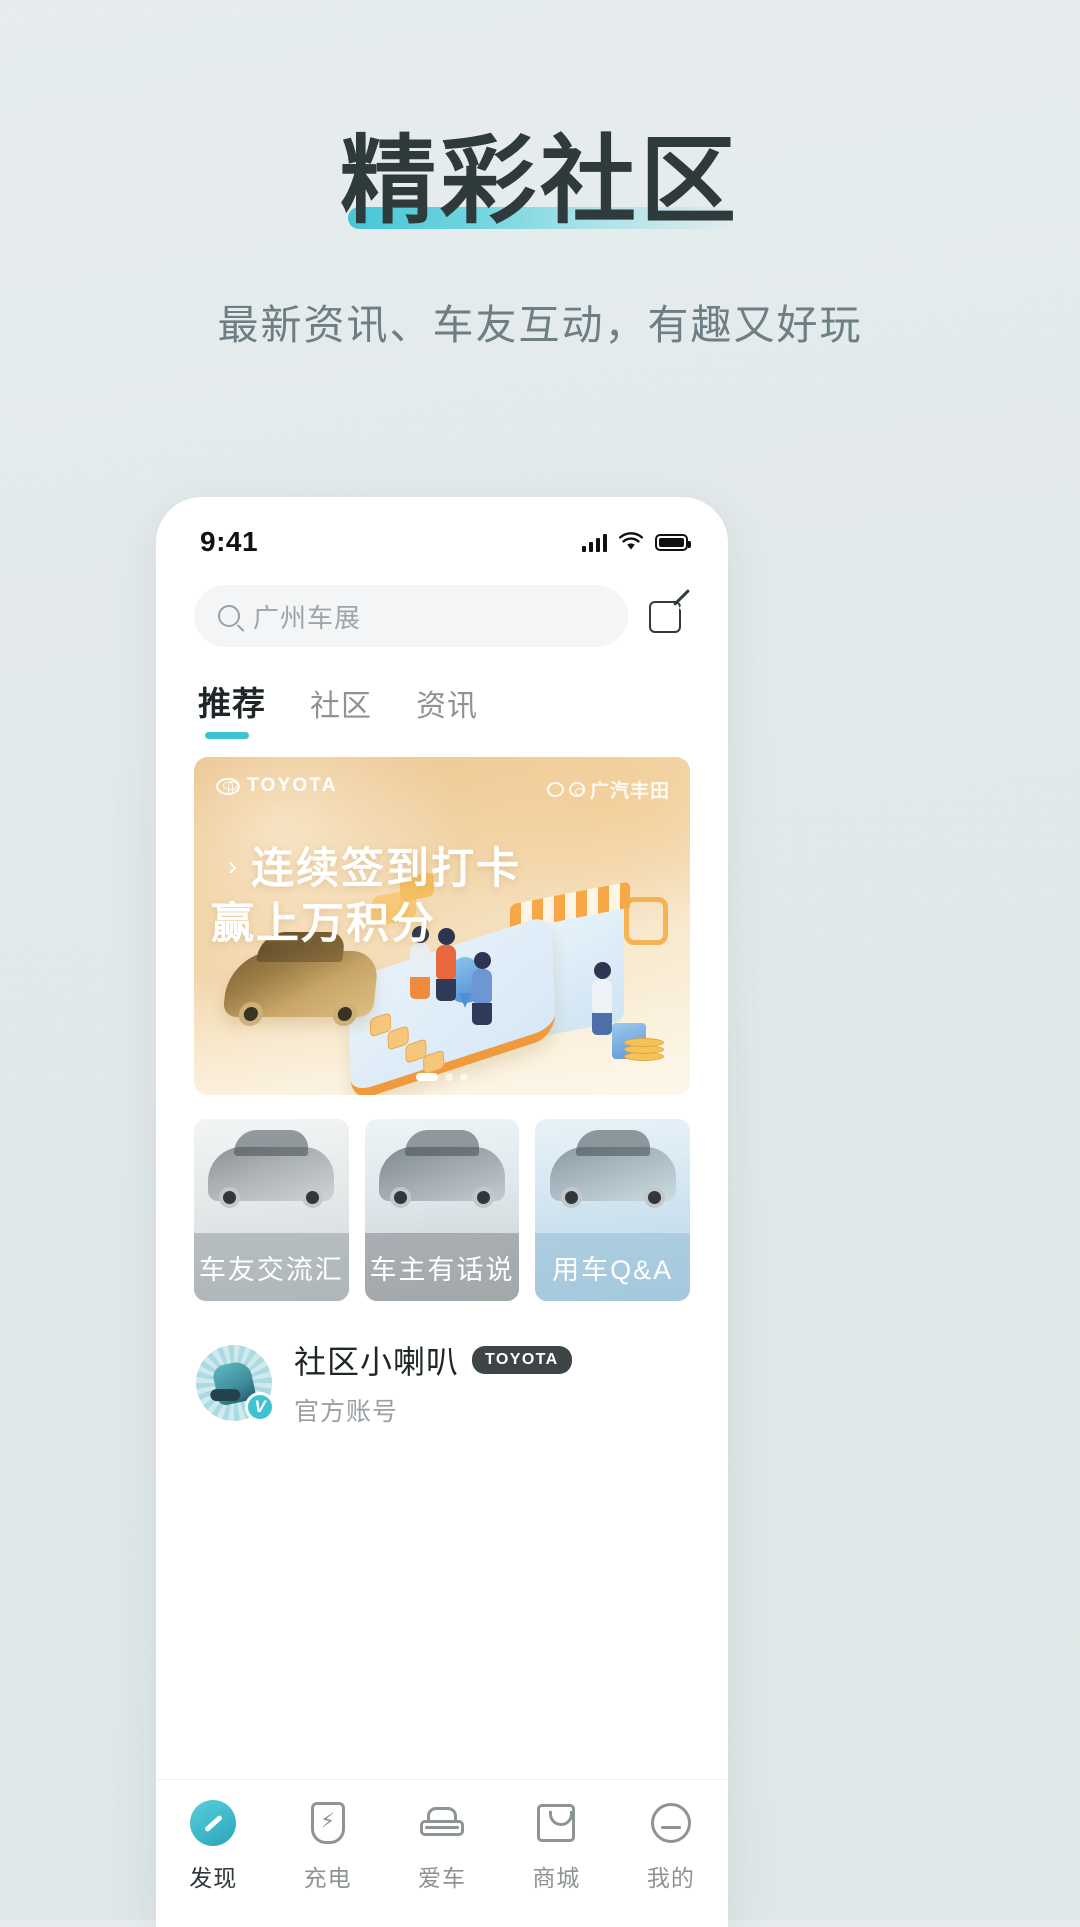  I want to click on nav-label: 我的, so click(670, 1878).